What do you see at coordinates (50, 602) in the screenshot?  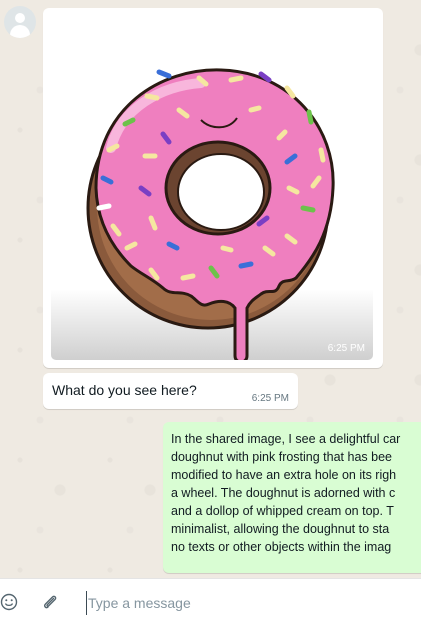 I see `paperclip-icon` at bounding box center [50, 602].